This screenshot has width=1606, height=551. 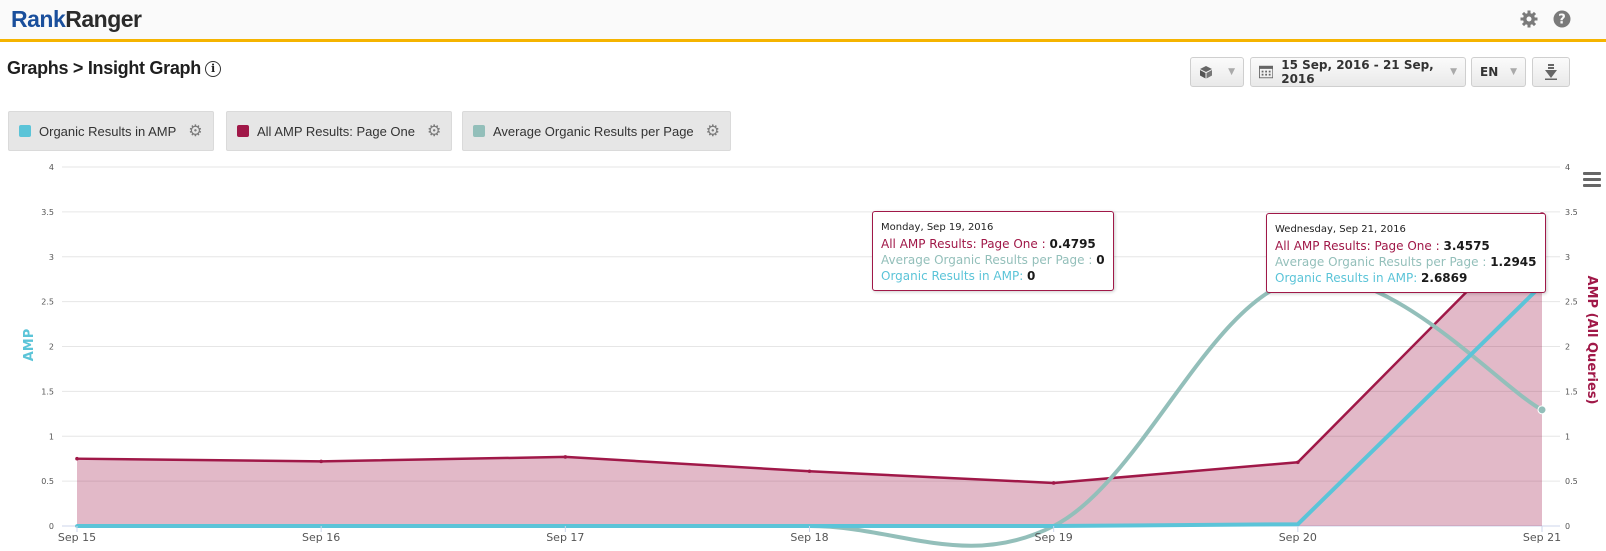 What do you see at coordinates (1466, 246) in the screenshot?
I see `tooltip-value: 3.4575` at bounding box center [1466, 246].